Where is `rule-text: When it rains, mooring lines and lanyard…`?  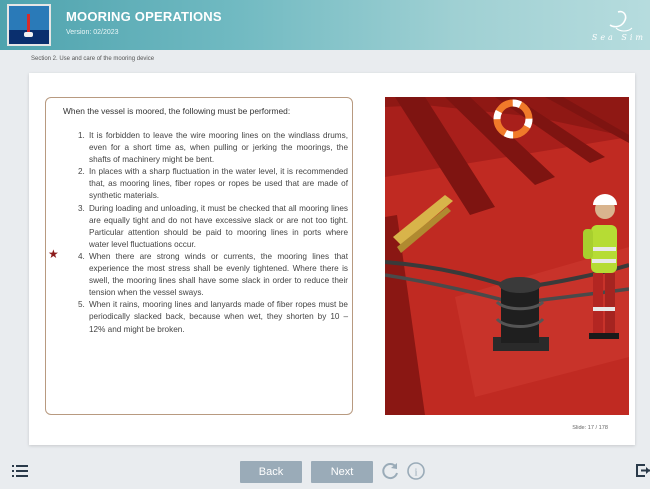
rule-text: When it rains, mooring lines and lanyard… is located at coordinates (218, 317).